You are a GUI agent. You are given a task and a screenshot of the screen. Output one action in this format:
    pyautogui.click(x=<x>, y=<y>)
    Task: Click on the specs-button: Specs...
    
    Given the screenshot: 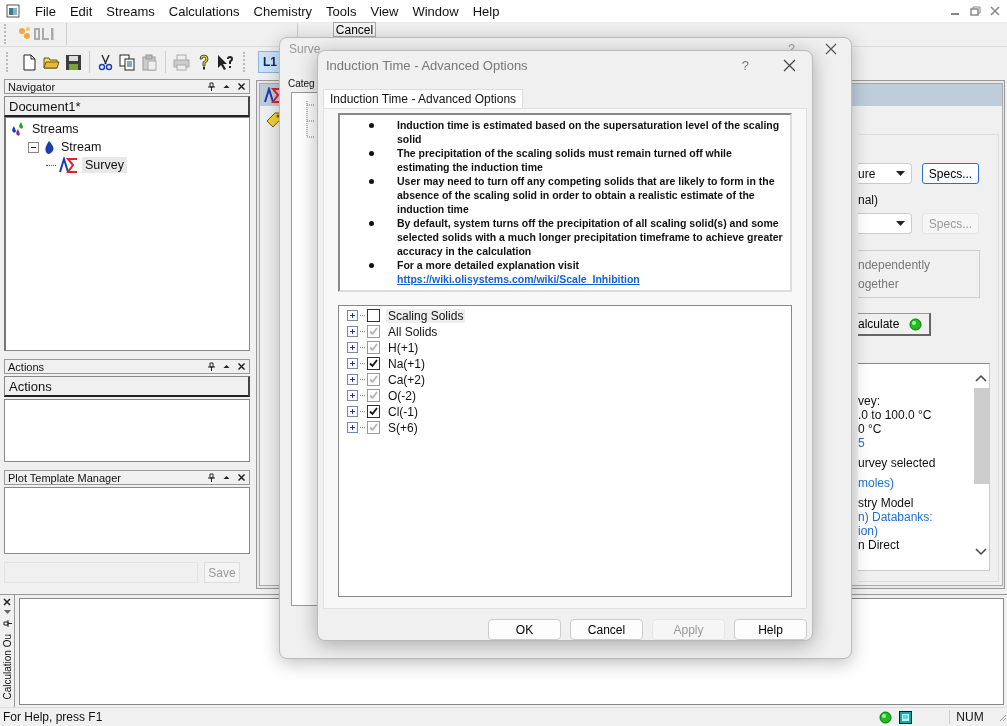 What is the action you would take?
    pyautogui.click(x=950, y=173)
    